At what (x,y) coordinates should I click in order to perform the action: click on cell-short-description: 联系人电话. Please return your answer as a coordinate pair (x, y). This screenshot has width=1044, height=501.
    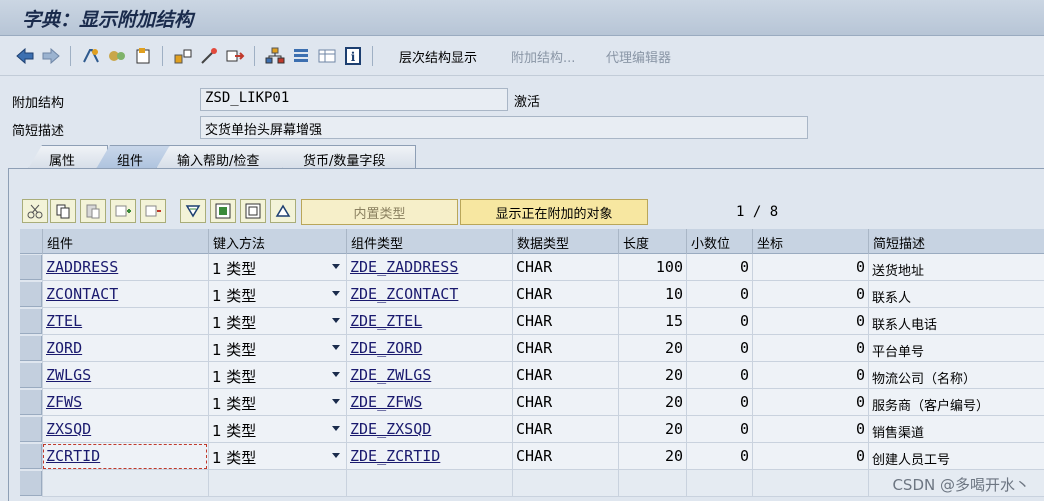
    Looking at the image, I should click on (956, 321).